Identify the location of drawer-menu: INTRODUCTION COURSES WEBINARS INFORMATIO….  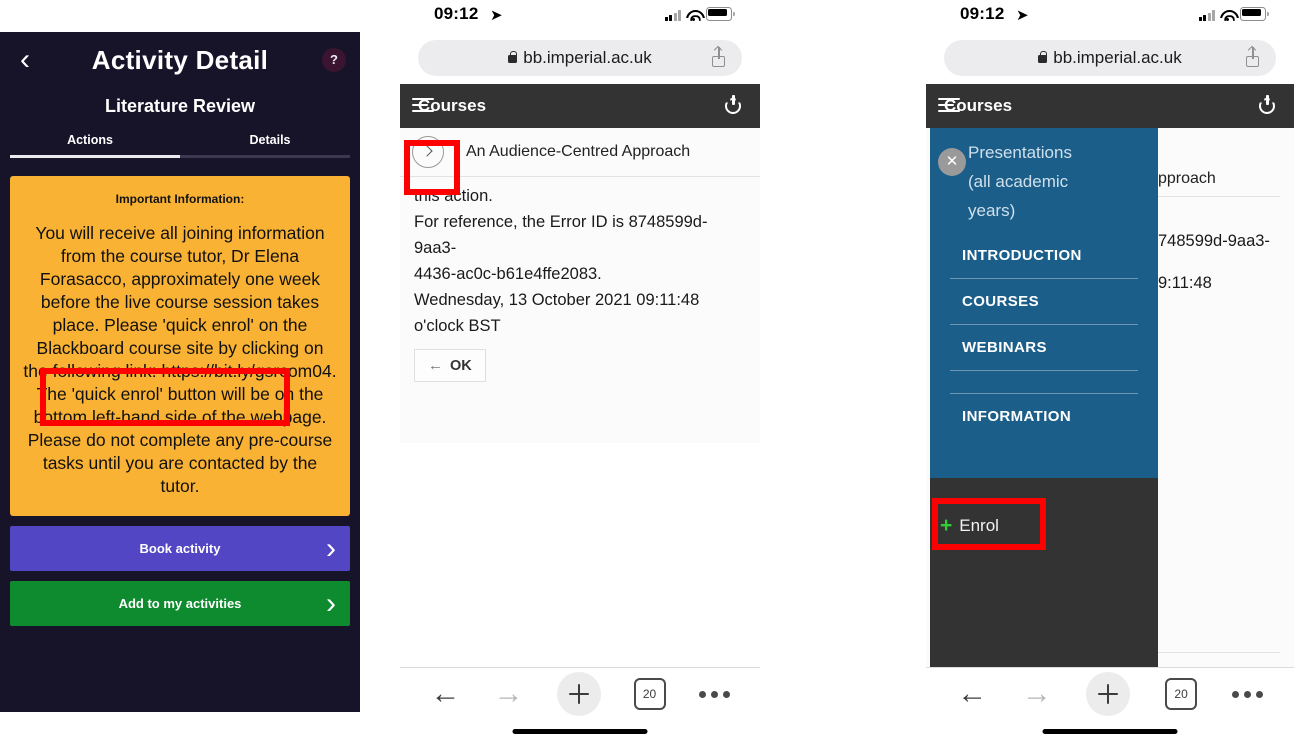
(1044, 336).